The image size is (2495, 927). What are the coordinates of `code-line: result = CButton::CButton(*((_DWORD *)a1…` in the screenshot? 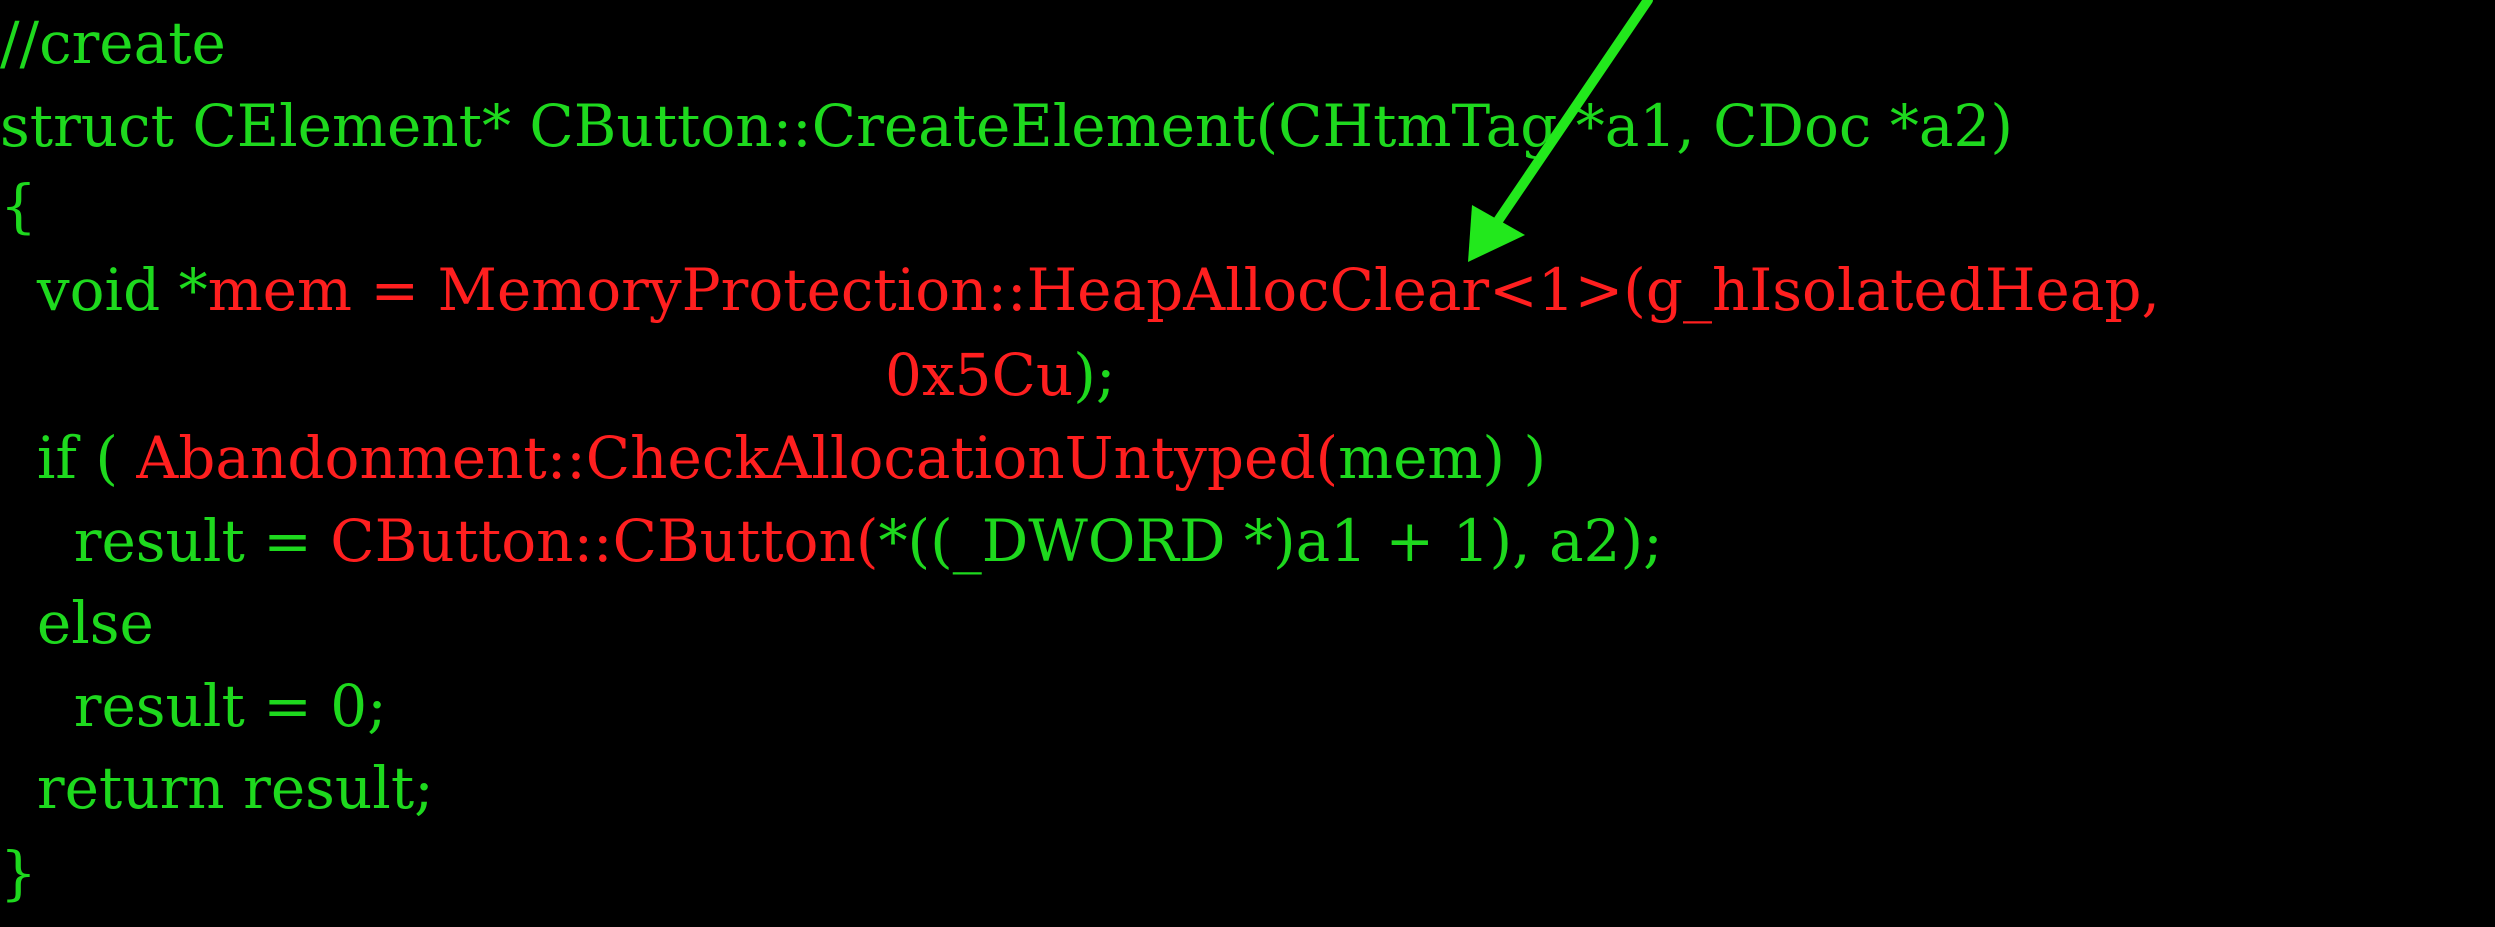 It's located at (831, 541).